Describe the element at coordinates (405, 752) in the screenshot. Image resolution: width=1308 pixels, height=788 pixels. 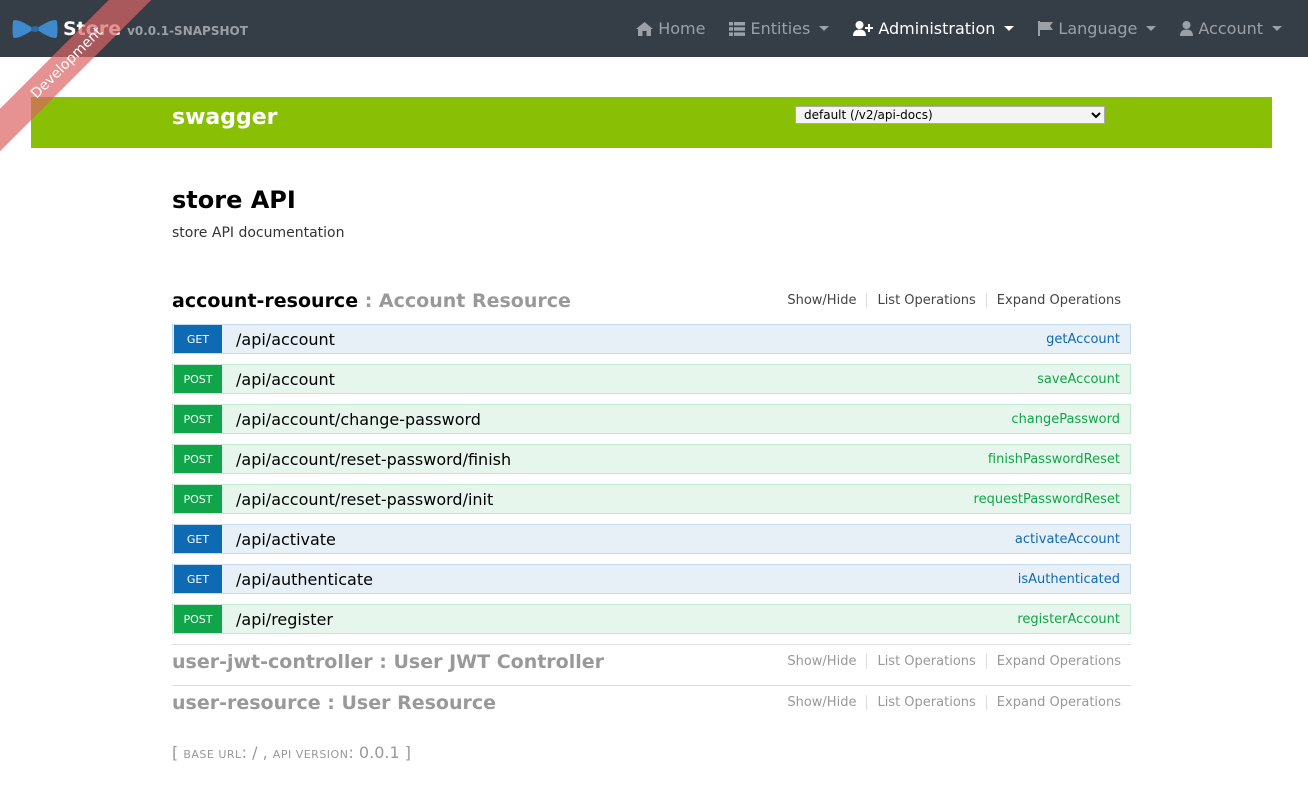
I see `footer-close: ]` at that location.